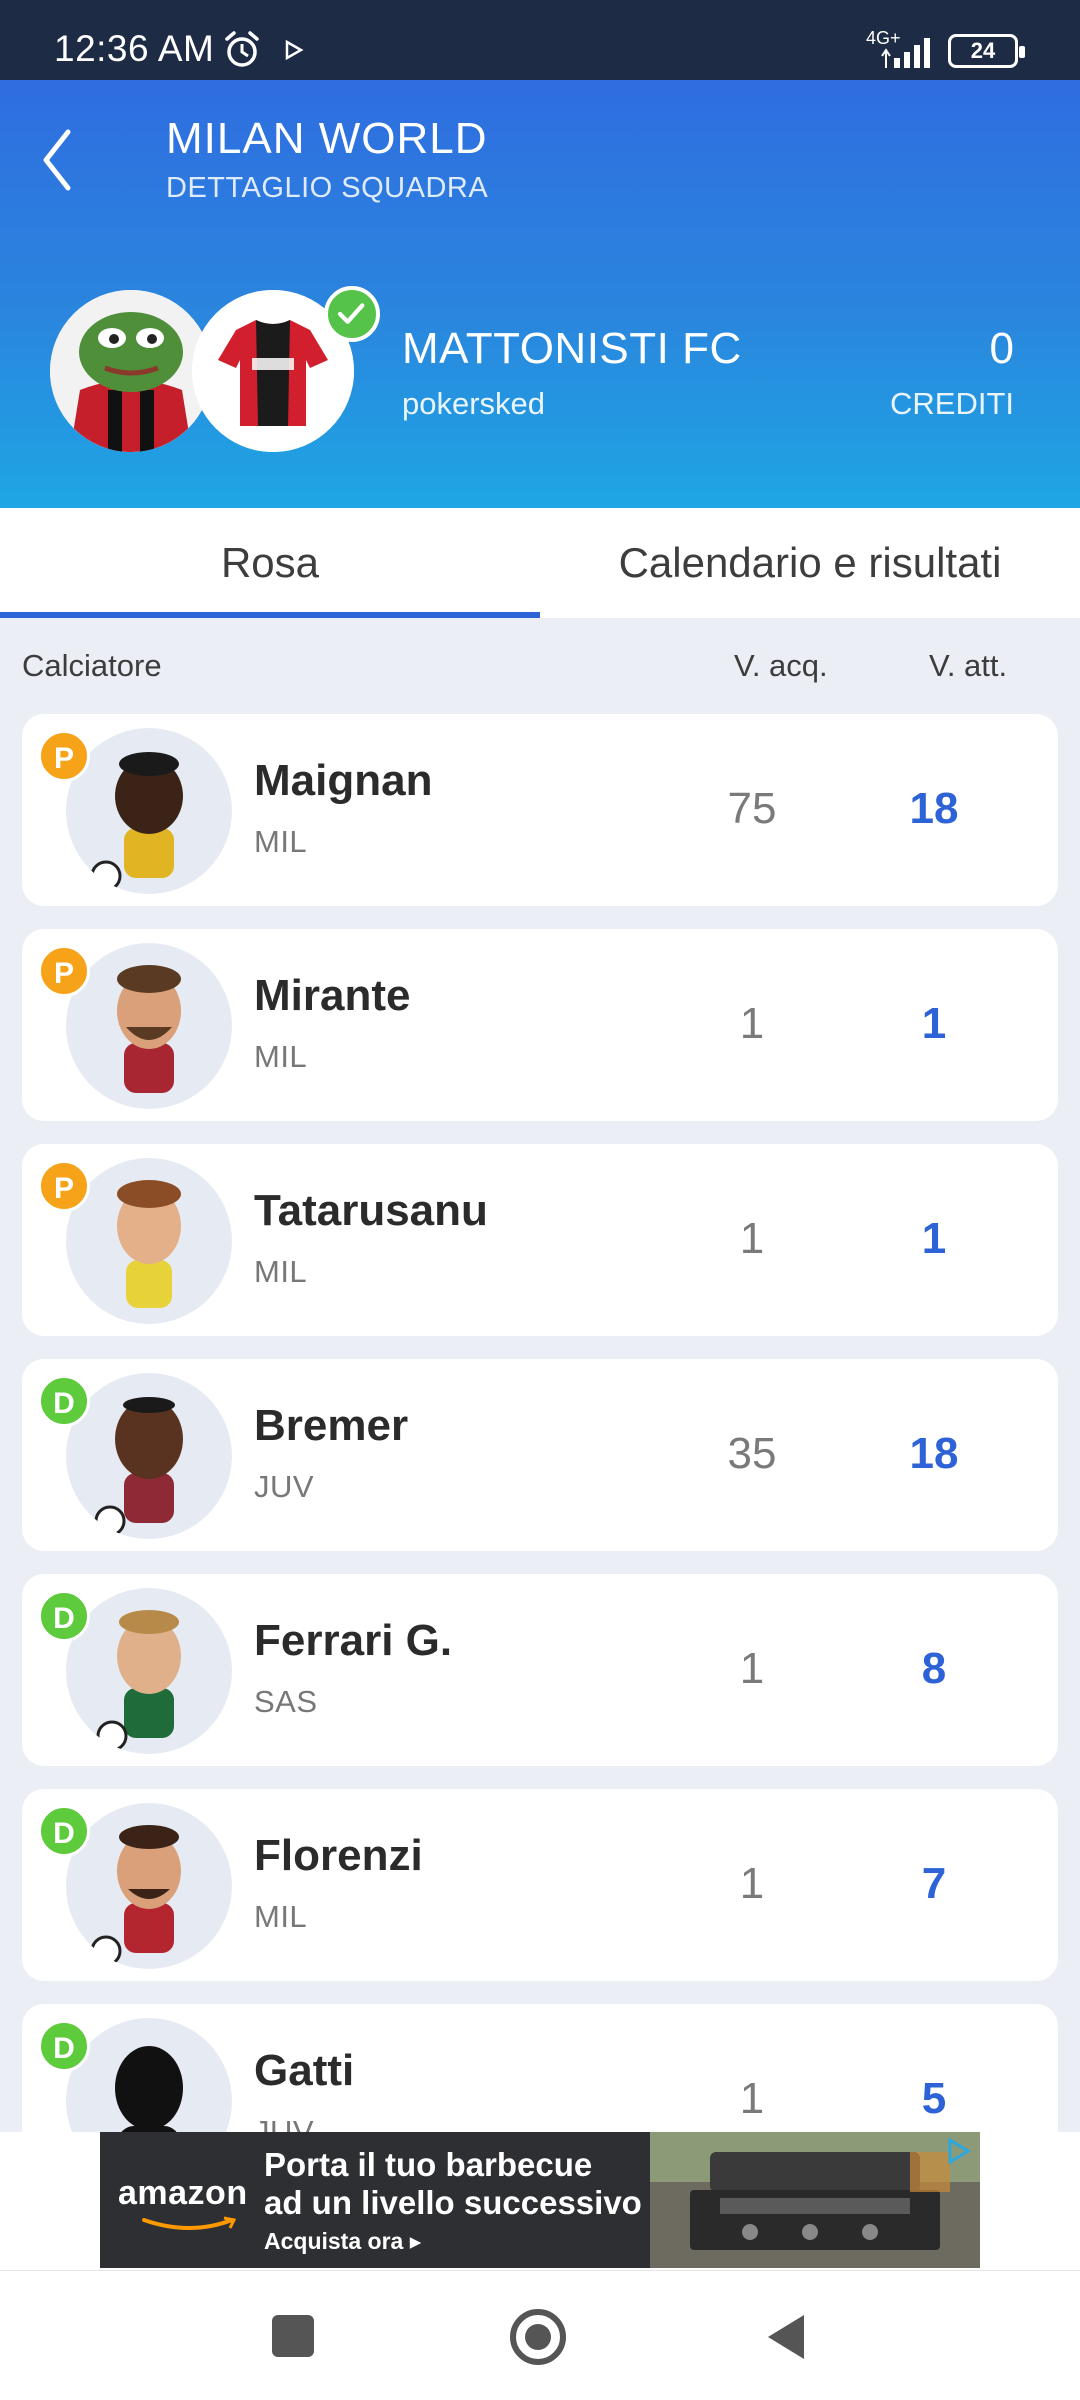 This screenshot has width=1080, height=2400. I want to click on current-value: 8, so click(934, 1668).